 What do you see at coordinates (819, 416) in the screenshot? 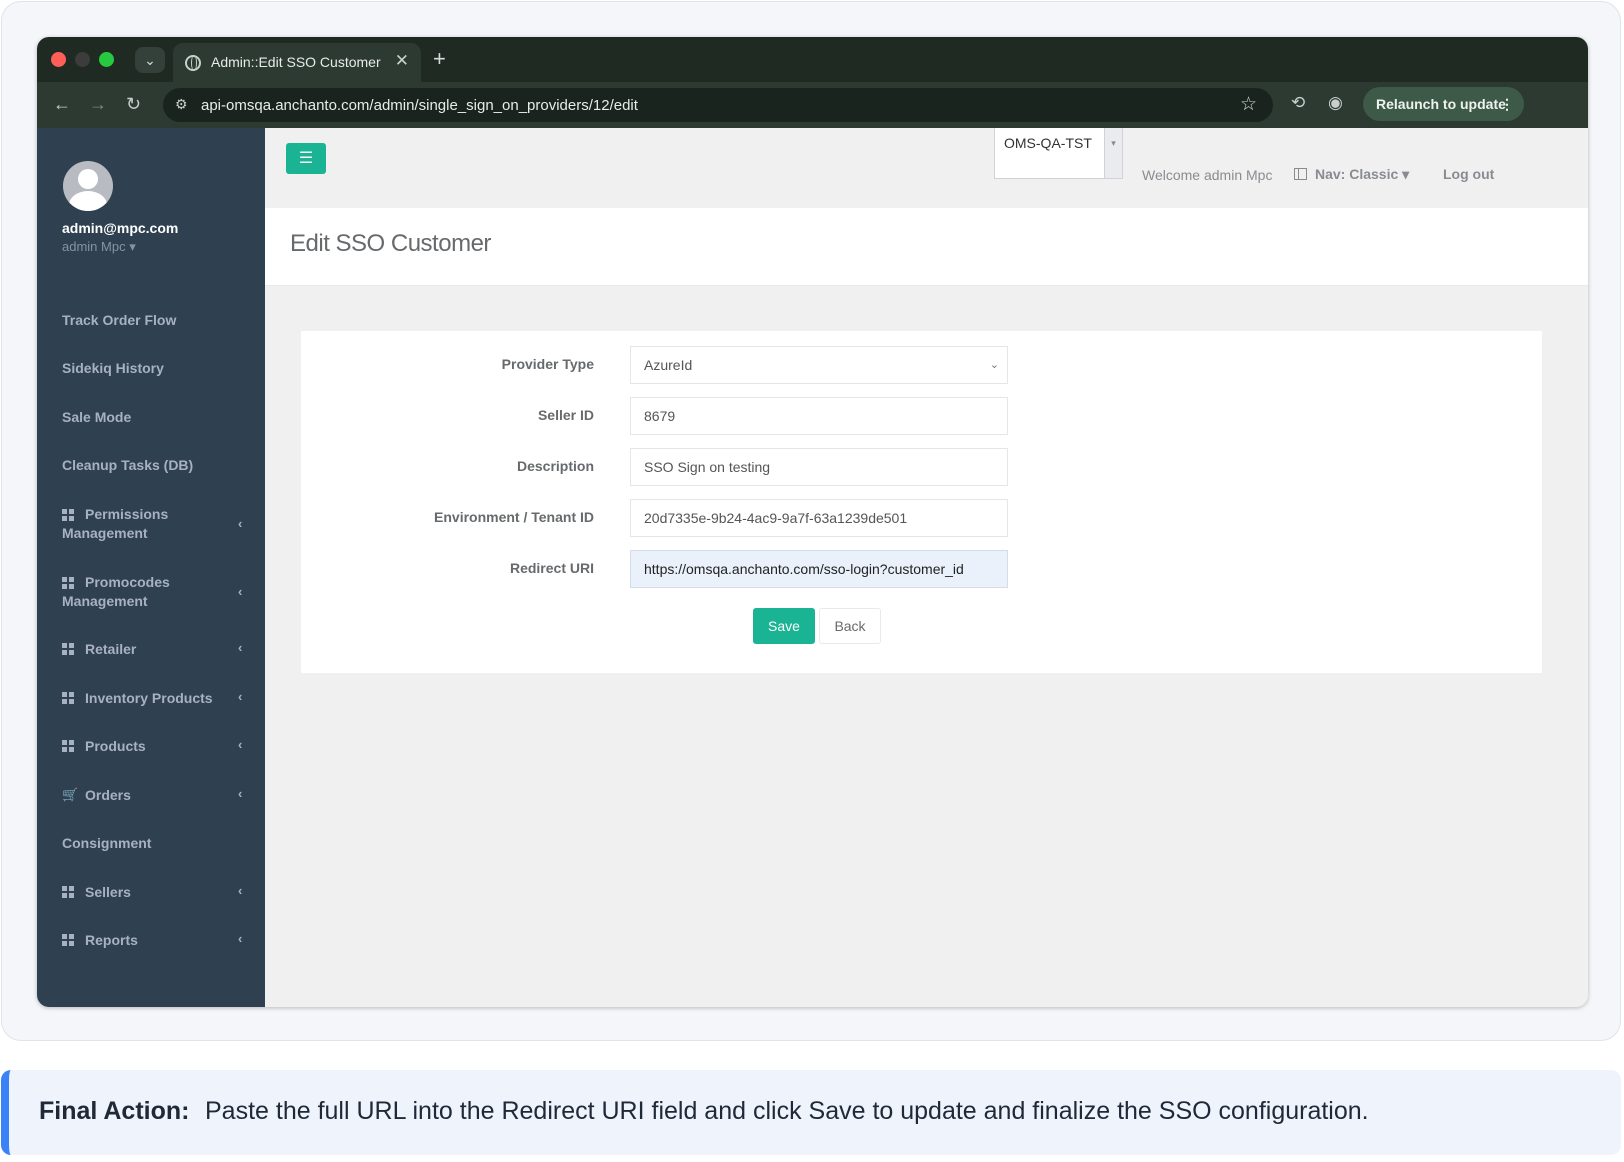
I see `seller-id-field: 8679` at bounding box center [819, 416].